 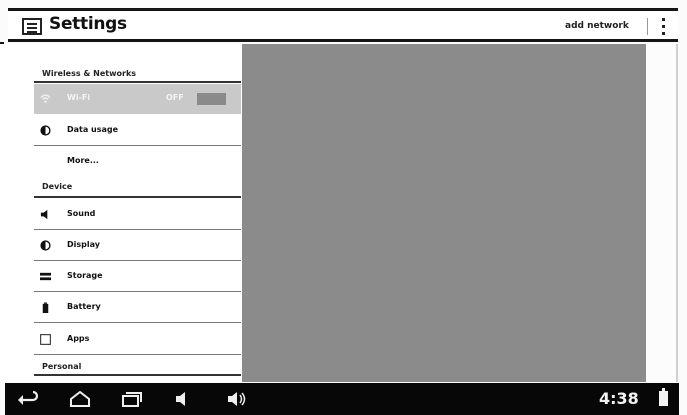 What do you see at coordinates (45, 98) in the screenshot?
I see `wifi-icon` at bounding box center [45, 98].